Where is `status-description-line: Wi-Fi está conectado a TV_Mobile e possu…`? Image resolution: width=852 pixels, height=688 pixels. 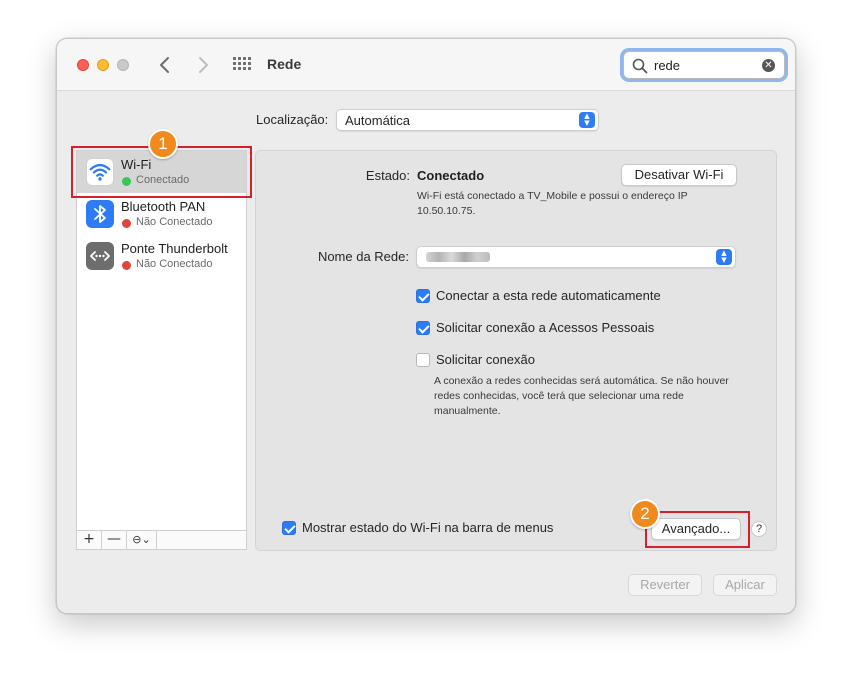 status-description-line: Wi-Fi está conectado a TV_Mobile e possu… is located at coordinates (552, 196).